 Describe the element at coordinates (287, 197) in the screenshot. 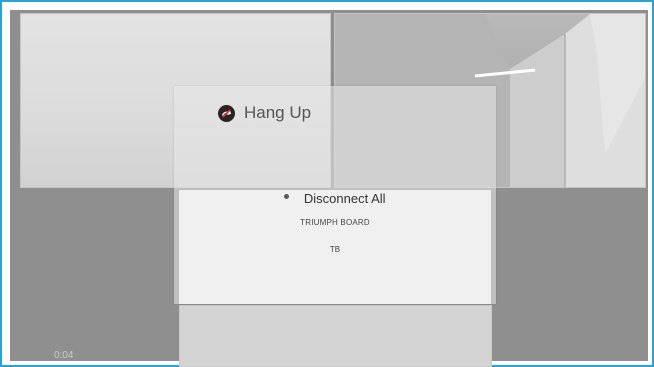

I see `selected-bullet-icon` at that location.